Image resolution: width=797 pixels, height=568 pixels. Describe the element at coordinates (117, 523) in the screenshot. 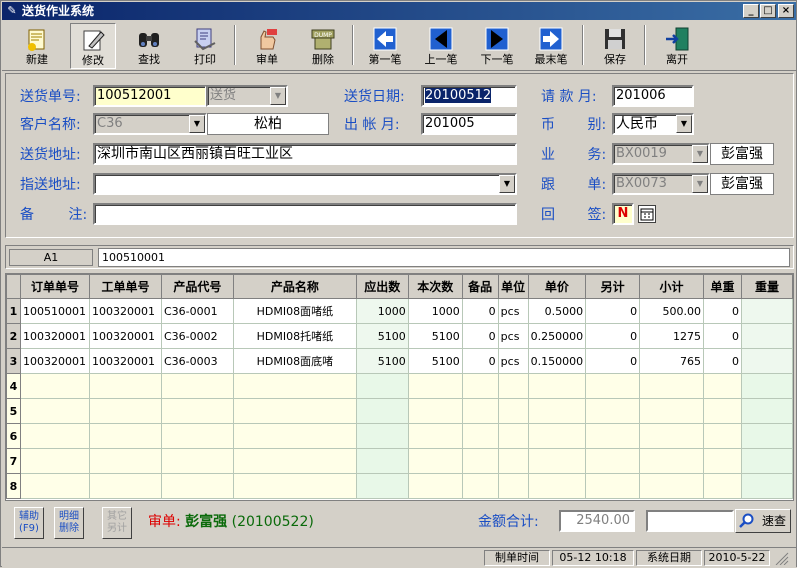

I see `other-extra-button: 其它另计` at that location.